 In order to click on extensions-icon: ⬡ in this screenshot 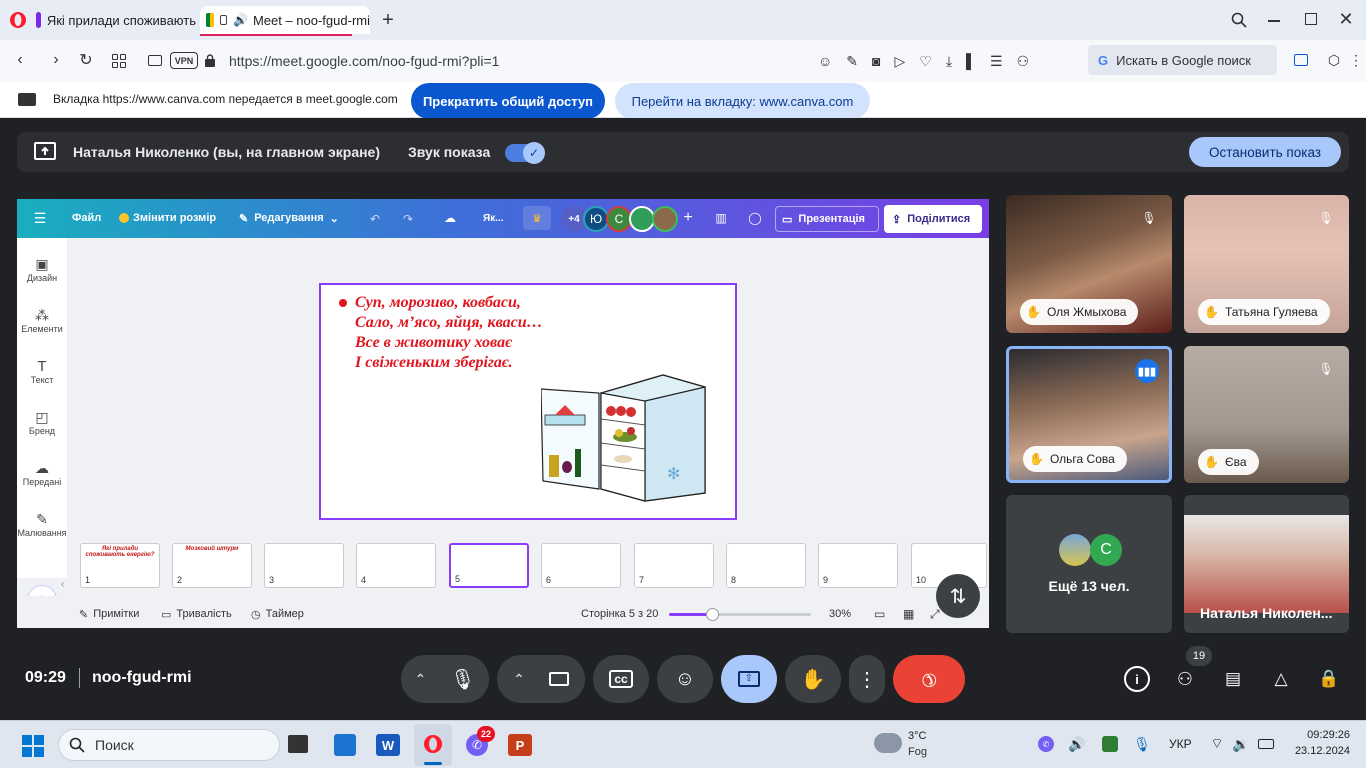, I will do `click(1334, 60)`.